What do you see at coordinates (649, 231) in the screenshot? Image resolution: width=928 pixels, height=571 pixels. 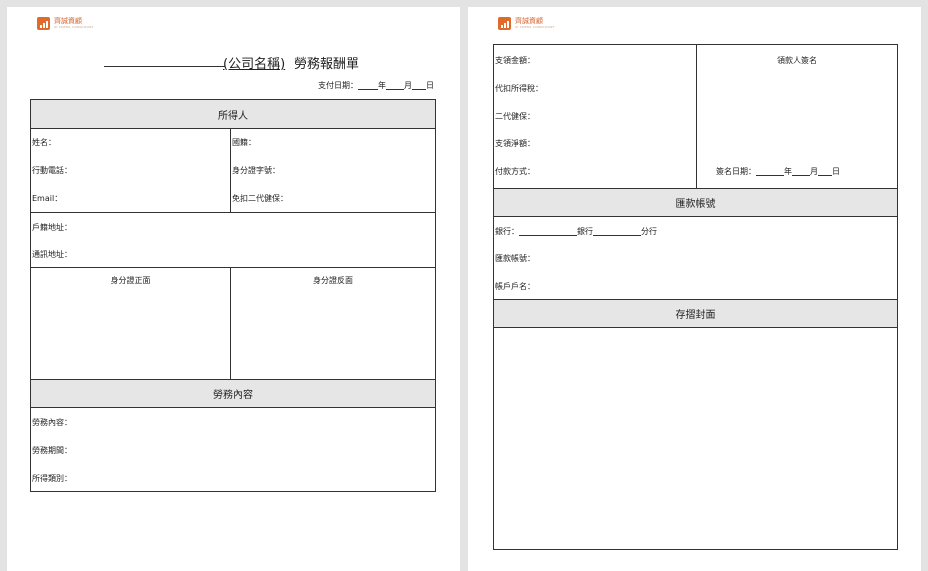 I see `branch-suffix: 分行` at bounding box center [649, 231].